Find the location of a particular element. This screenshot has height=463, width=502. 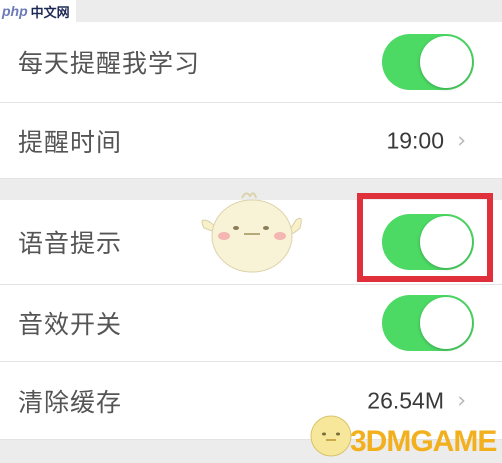

3dmgame-watermark: 3DMGAME is located at coordinates (423, 441).